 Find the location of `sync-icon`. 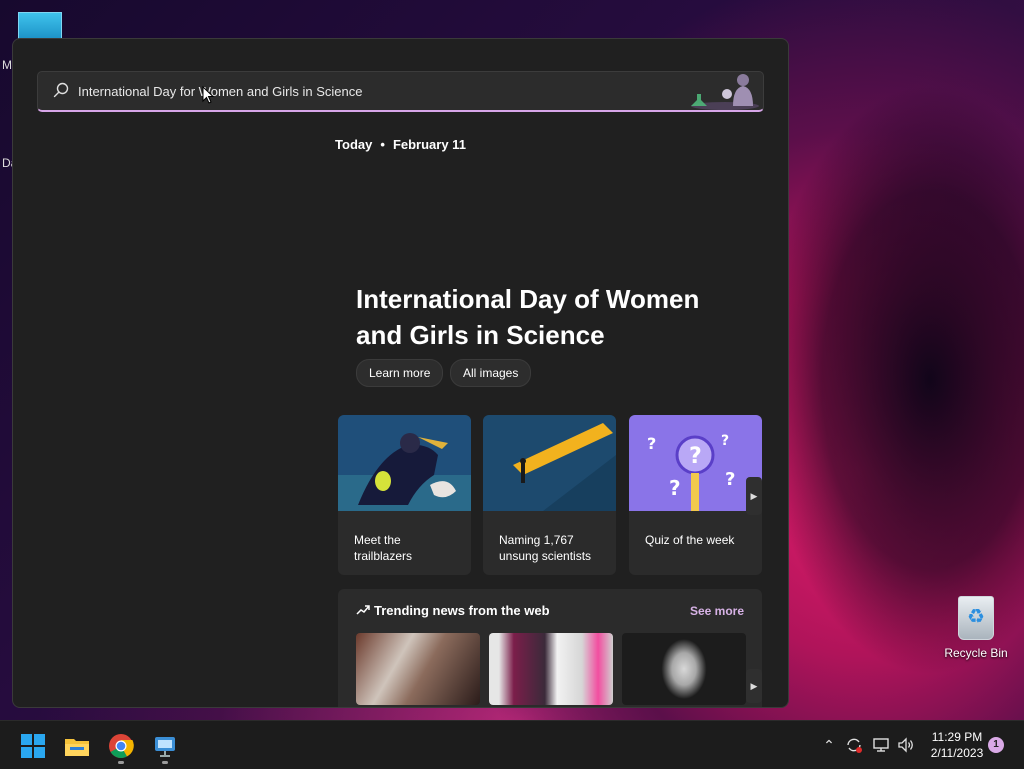

sync-icon is located at coordinates (854, 745).